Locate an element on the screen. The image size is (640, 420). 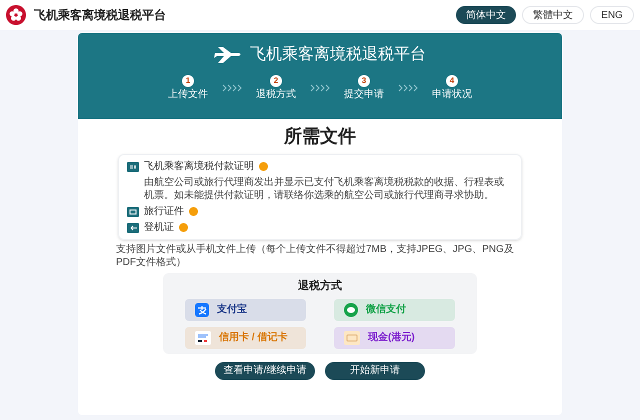
step-label: 申请状况 is located at coordinates (452, 95).